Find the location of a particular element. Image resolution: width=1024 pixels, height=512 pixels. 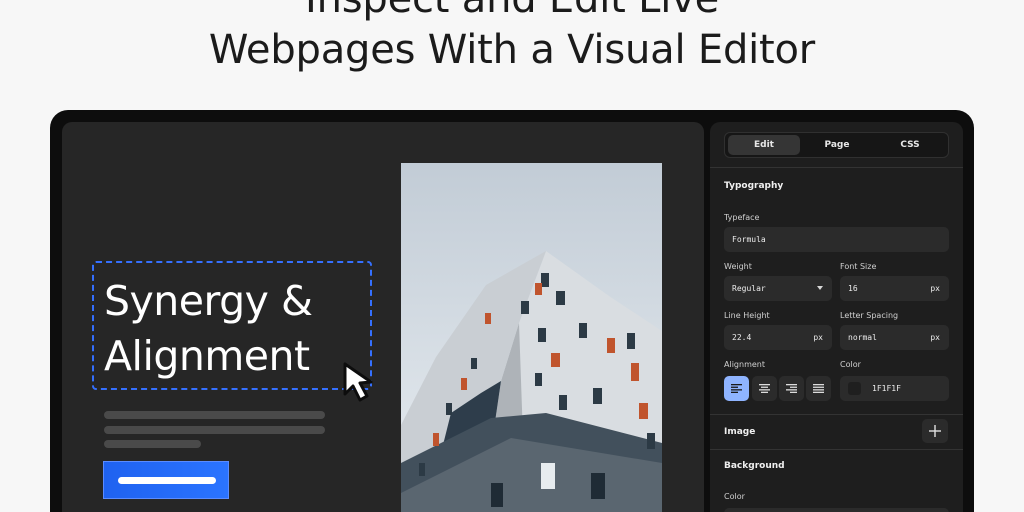

align-center-icon is located at coordinates (764, 388).